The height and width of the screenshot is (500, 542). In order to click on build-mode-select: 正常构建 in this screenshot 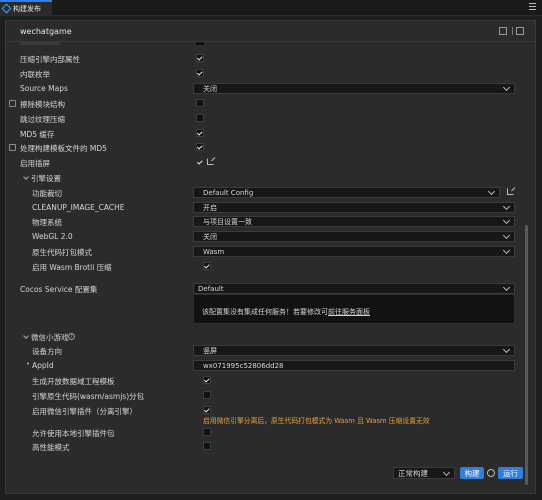, I will do `click(424, 473)`.